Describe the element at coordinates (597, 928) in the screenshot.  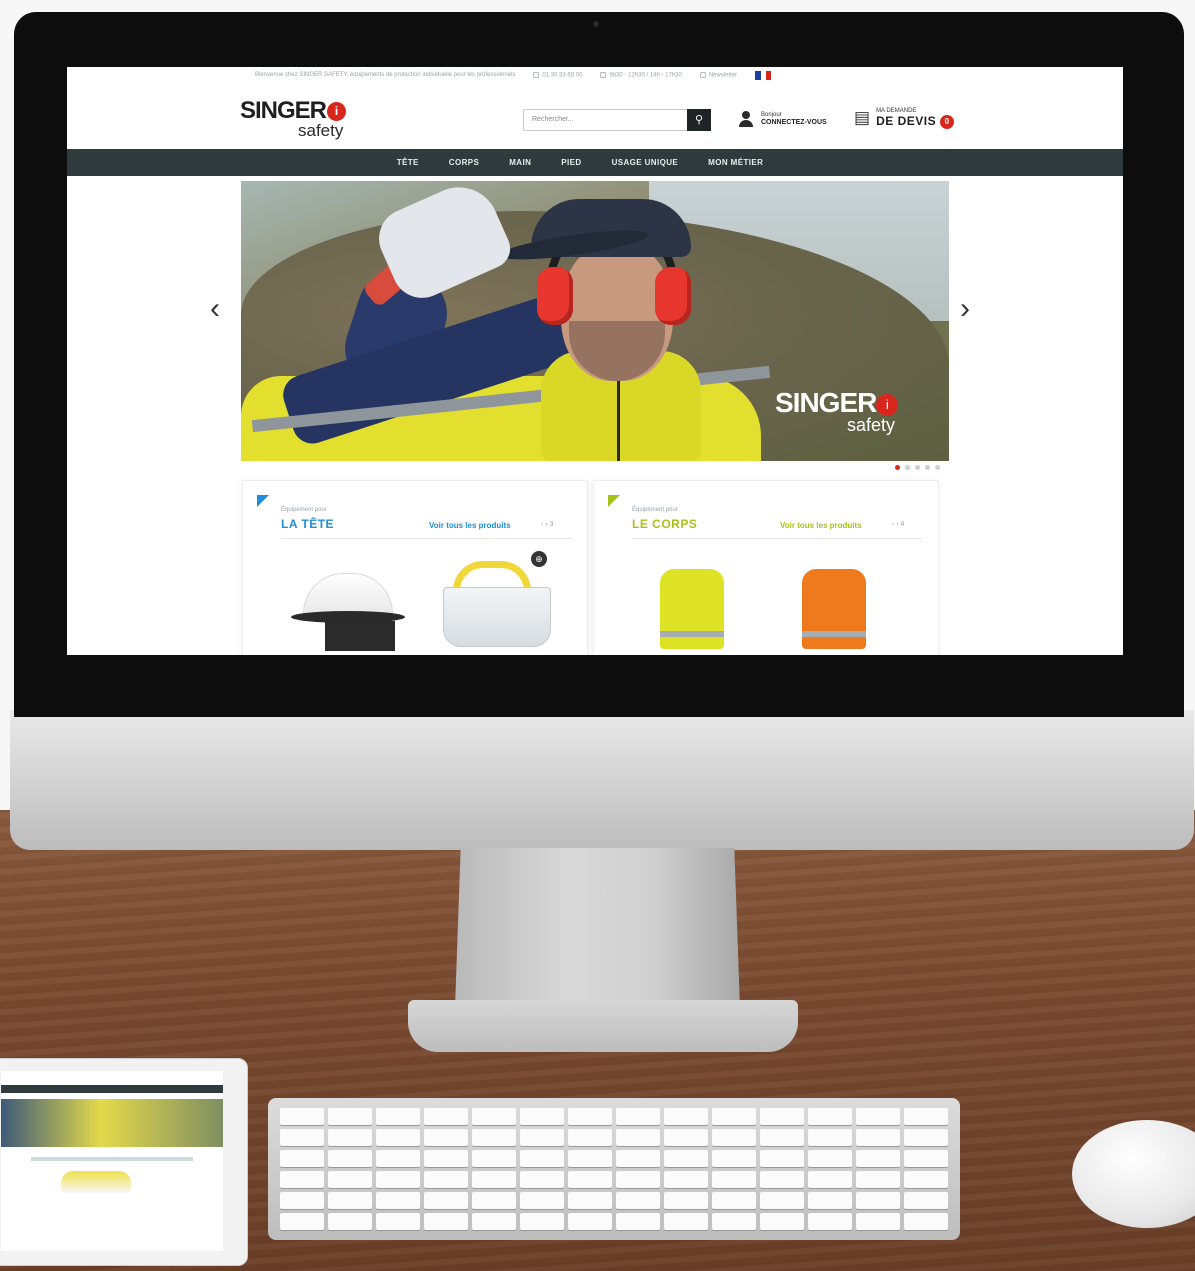
I see `monitor-stand-neck` at that location.